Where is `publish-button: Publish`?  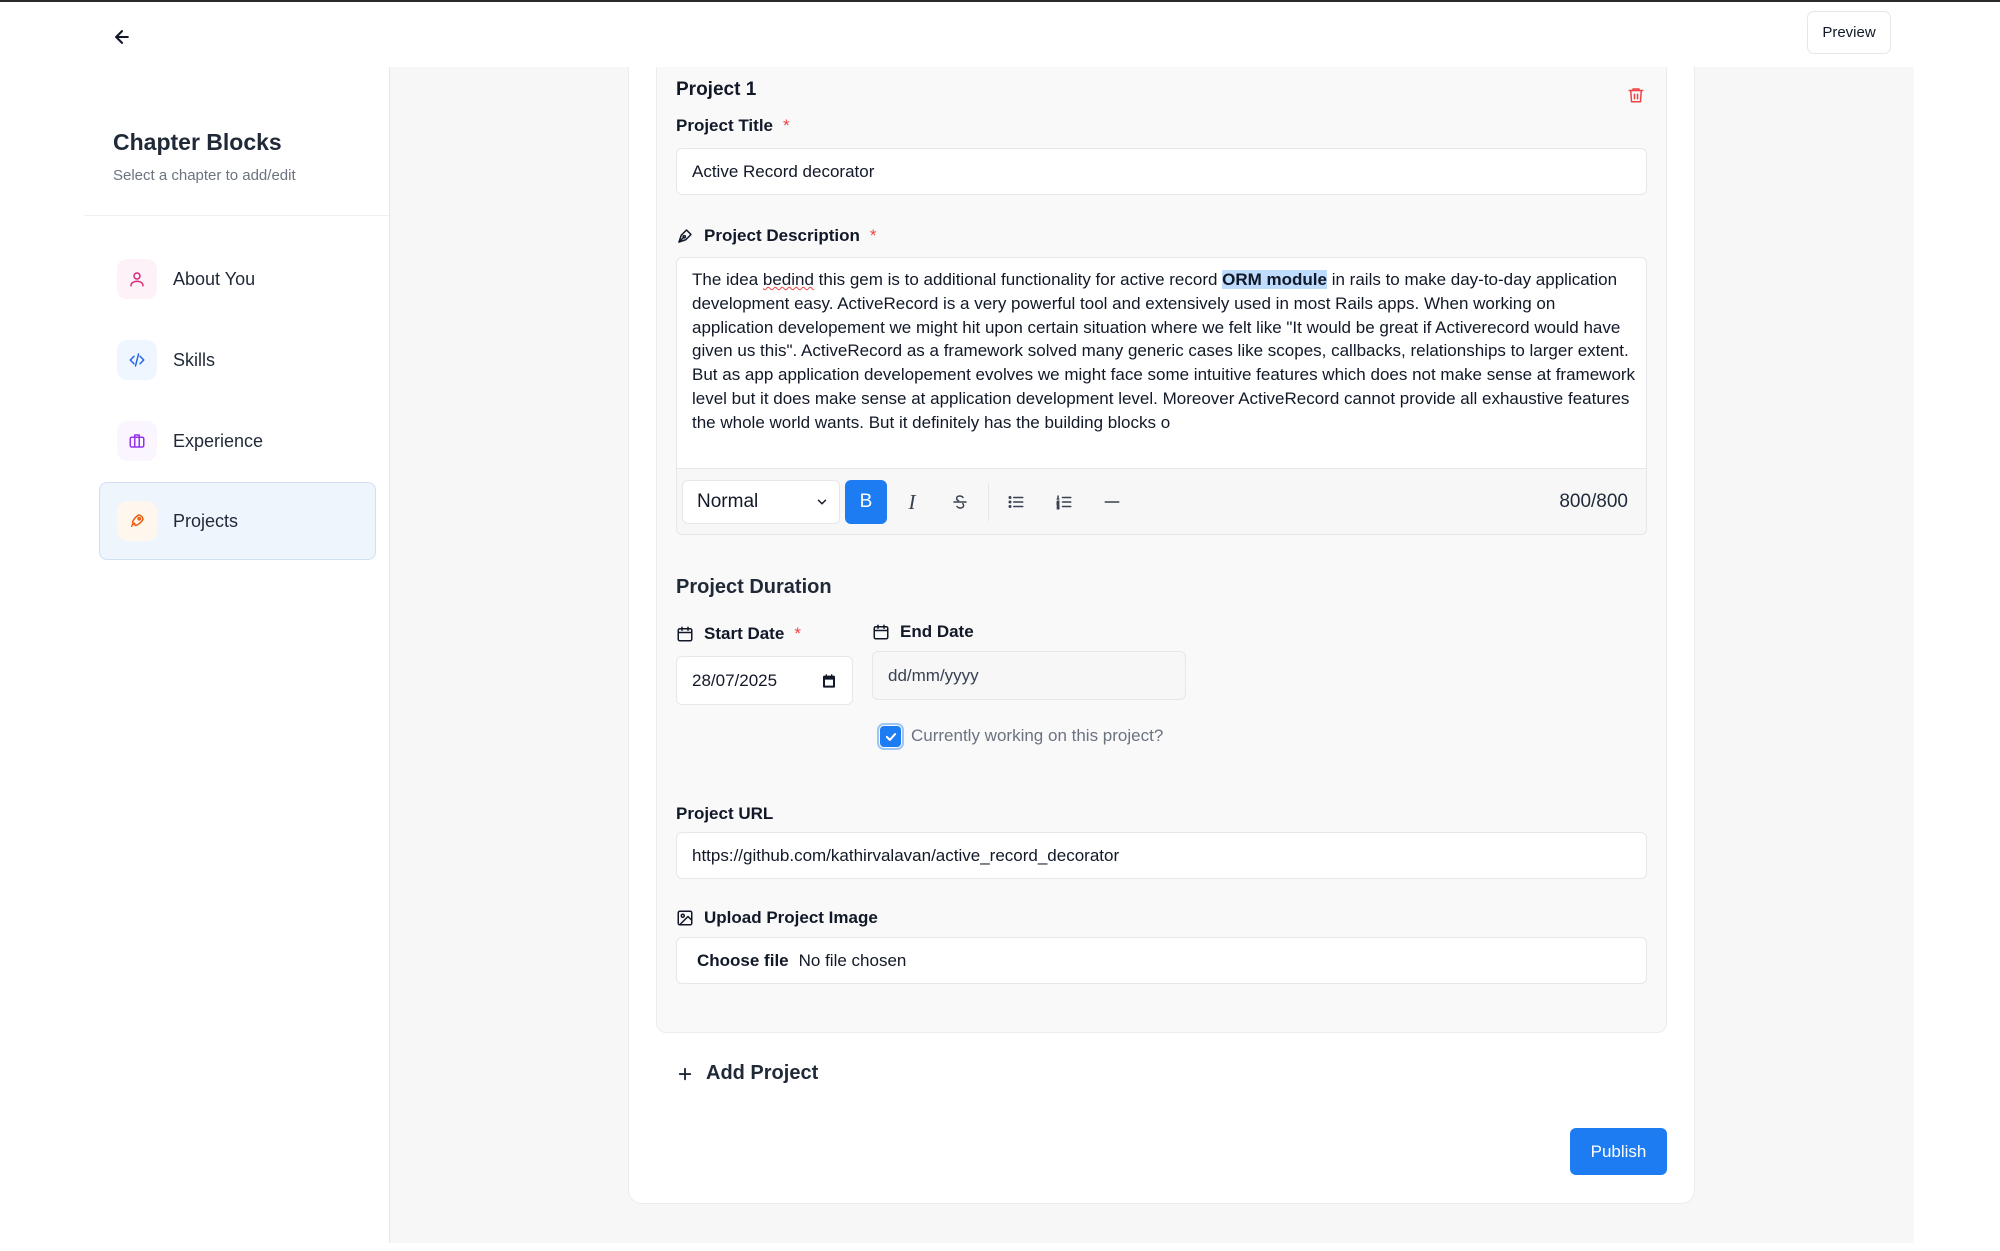
publish-button: Publish is located at coordinates (1618, 1151).